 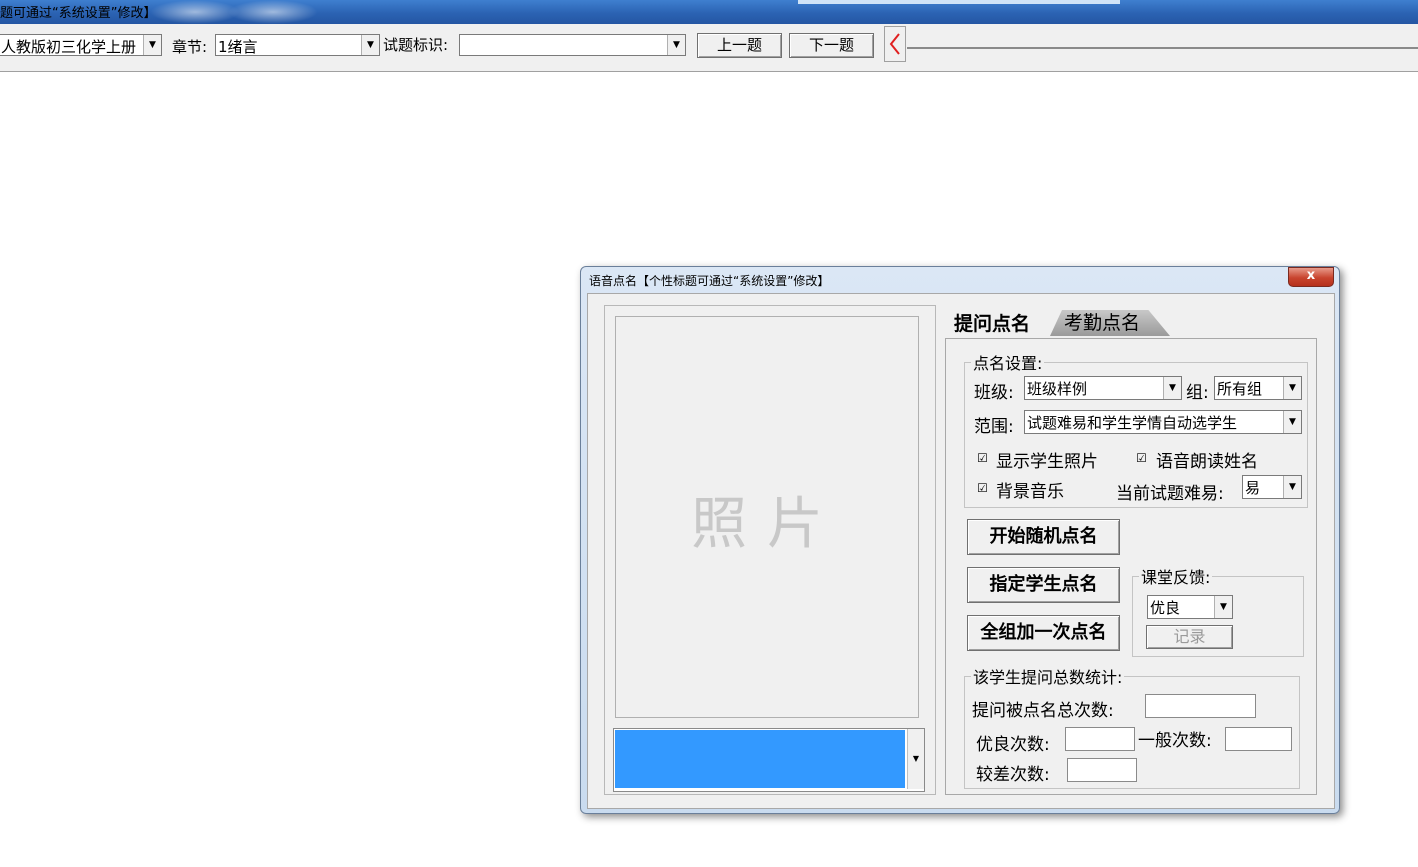 I want to click on group-select: 所有组 ▼, so click(x=1258, y=388).